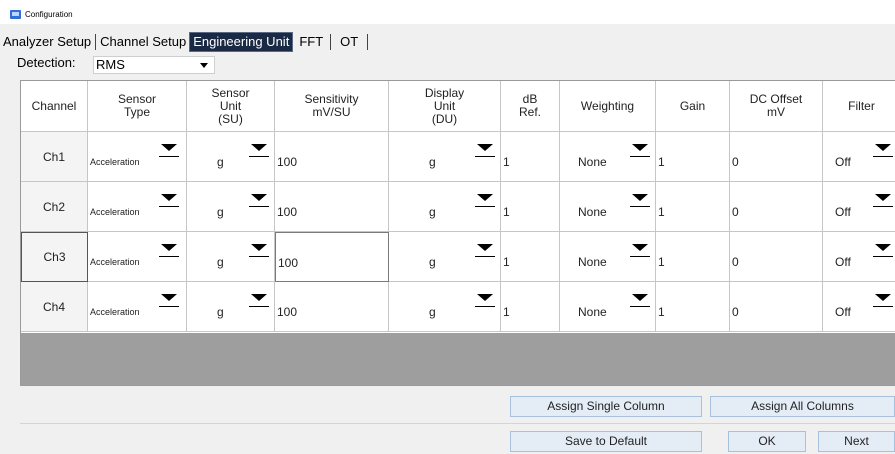 The image size is (895, 454). Describe the element at coordinates (332, 106) in the screenshot. I see `header-sensitivity: Sensitivity mV/SU` at that location.